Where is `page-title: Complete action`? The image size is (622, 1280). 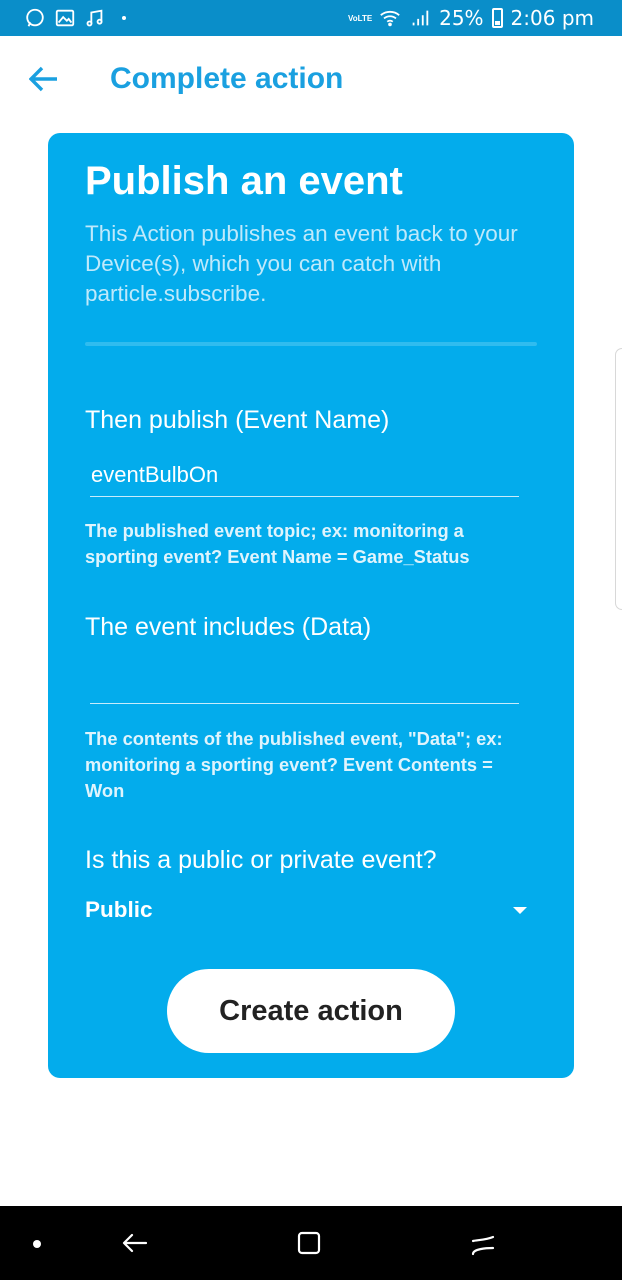
page-title: Complete action is located at coordinates (227, 78).